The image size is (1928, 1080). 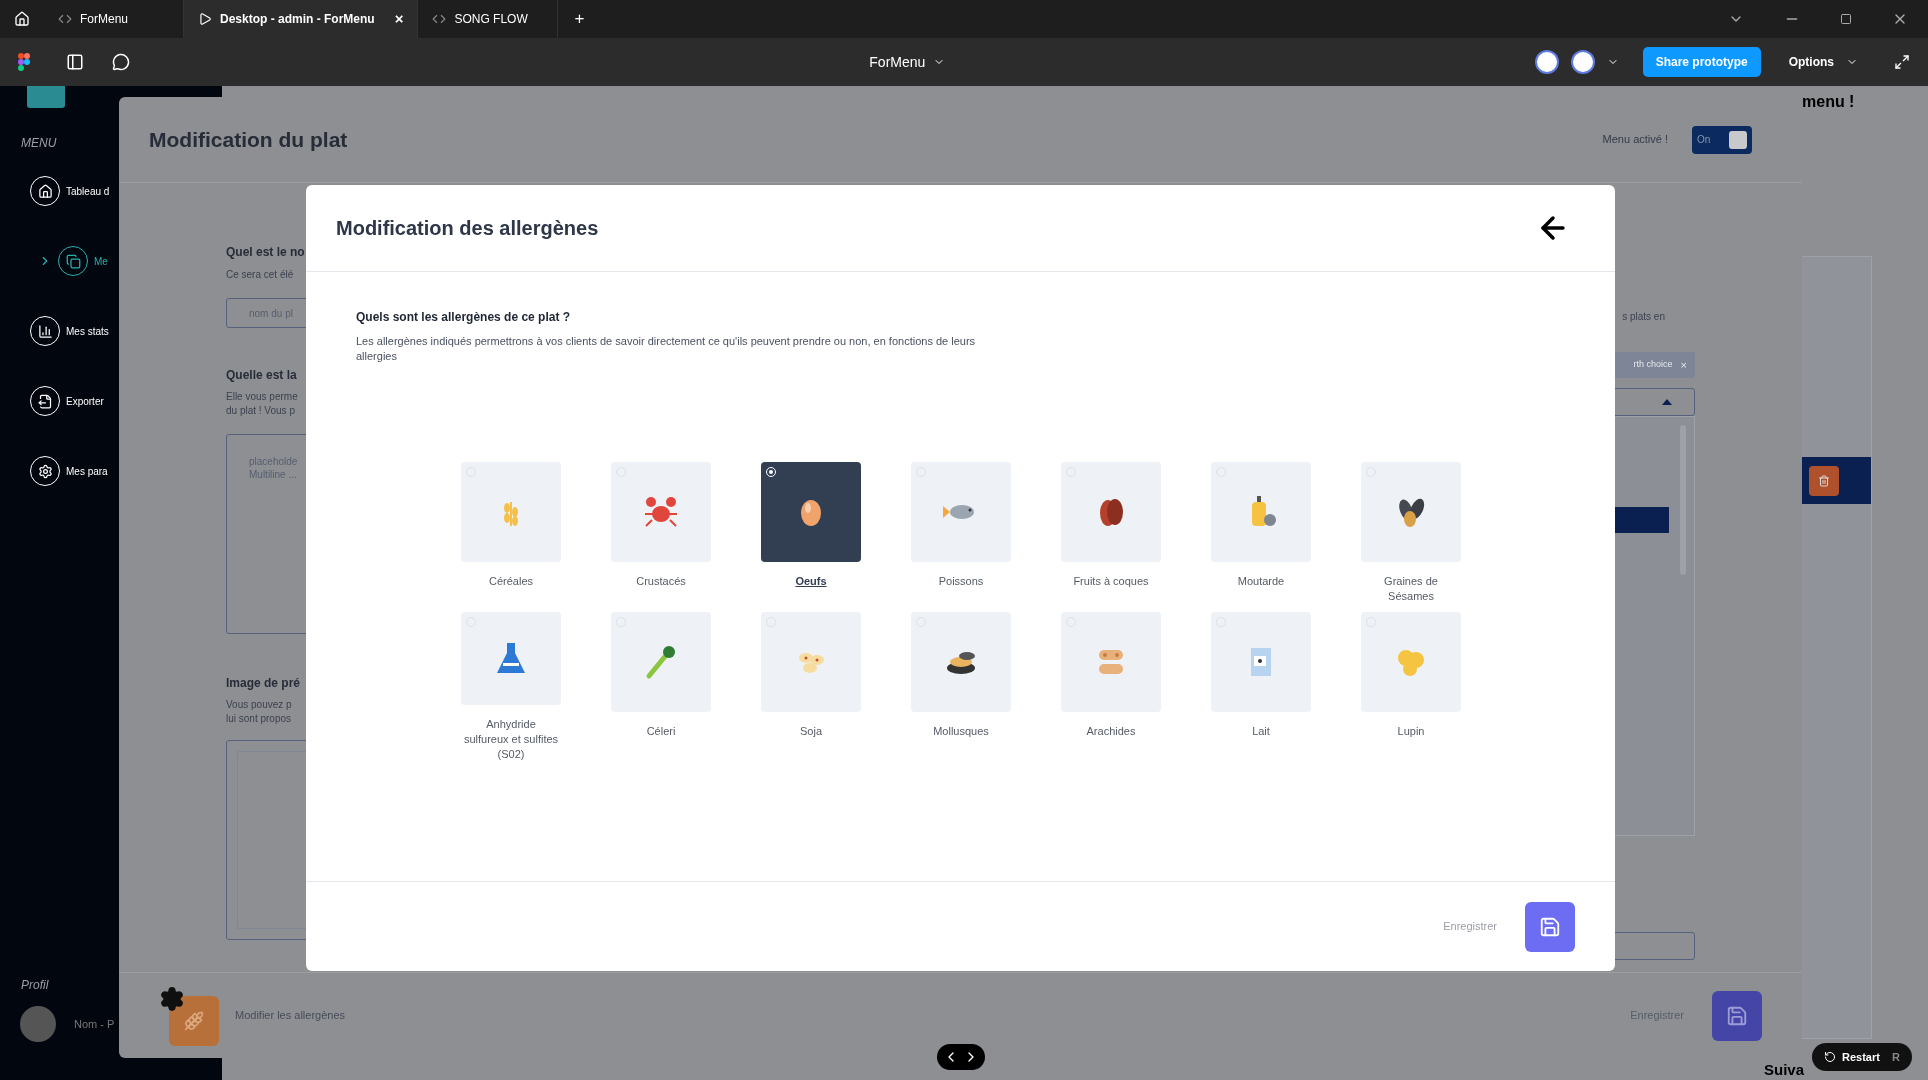 What do you see at coordinates (811, 731) in the screenshot?
I see `allergen-label: Soja` at bounding box center [811, 731].